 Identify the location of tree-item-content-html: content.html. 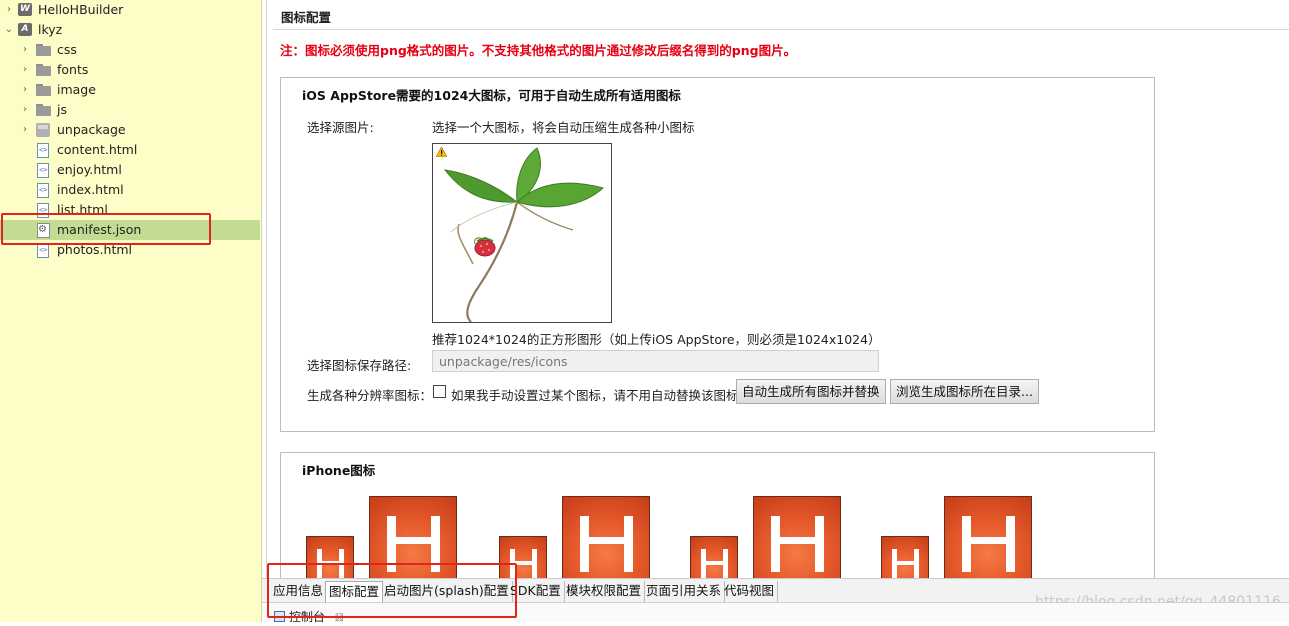
(130, 150).